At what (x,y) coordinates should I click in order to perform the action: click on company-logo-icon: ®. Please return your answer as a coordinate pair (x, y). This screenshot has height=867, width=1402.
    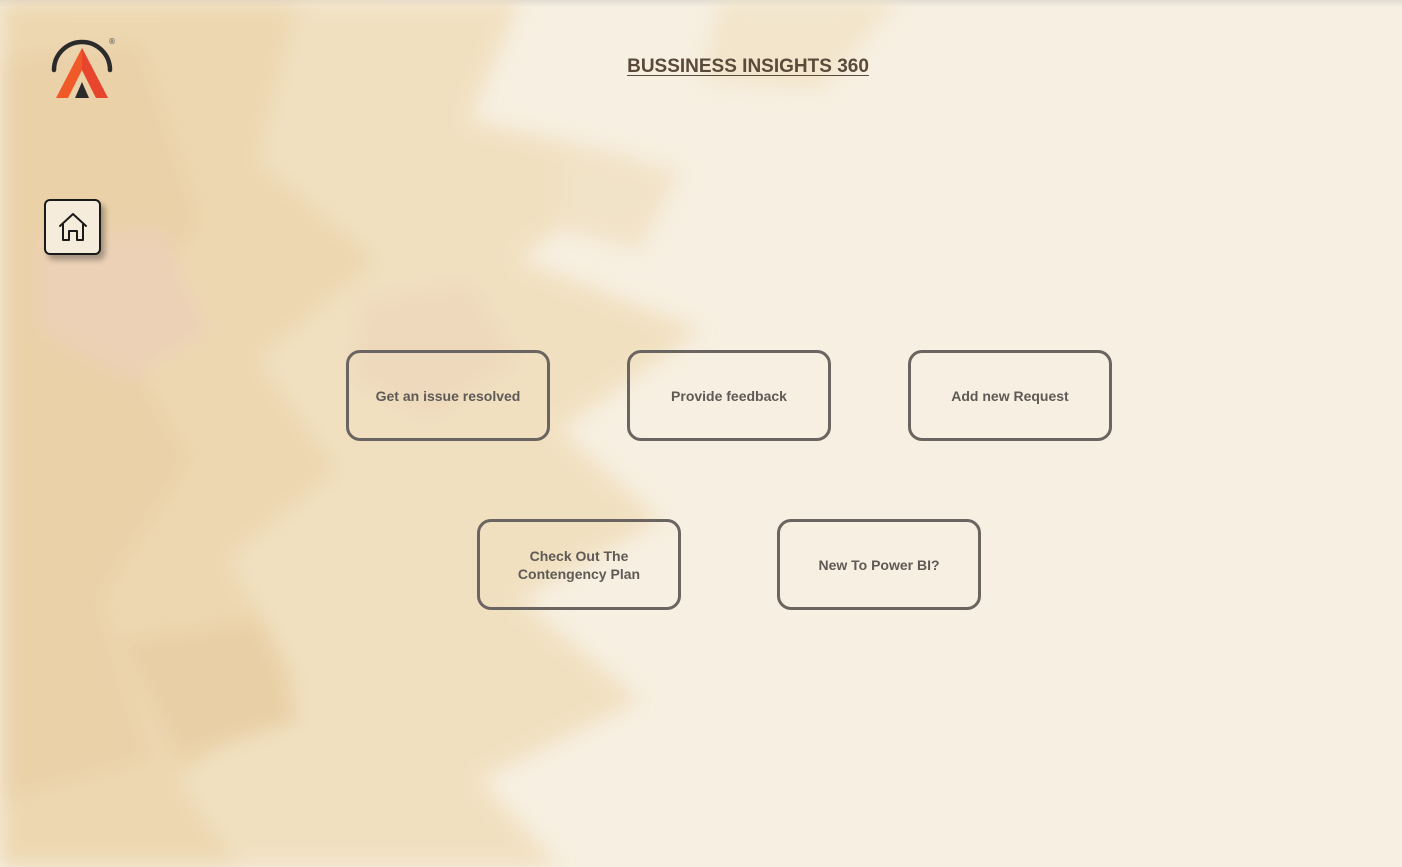
    Looking at the image, I should click on (83, 67).